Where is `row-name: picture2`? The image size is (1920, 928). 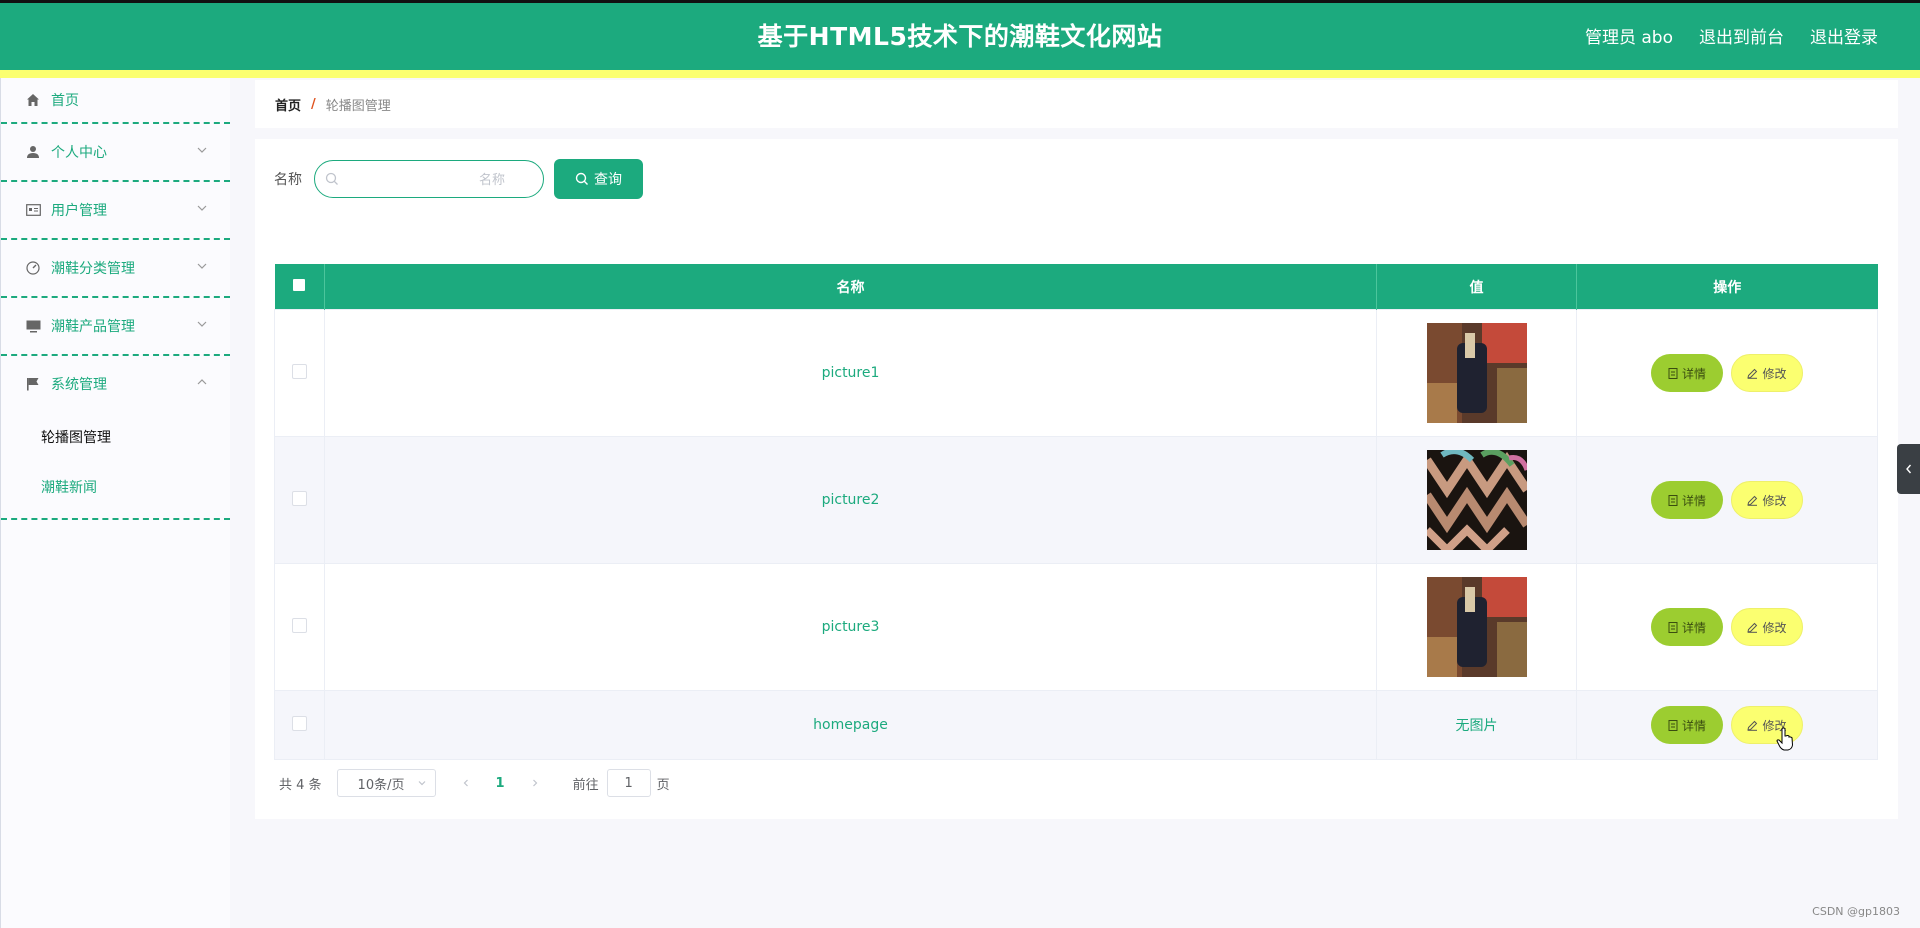
row-name: picture2 is located at coordinates (850, 500).